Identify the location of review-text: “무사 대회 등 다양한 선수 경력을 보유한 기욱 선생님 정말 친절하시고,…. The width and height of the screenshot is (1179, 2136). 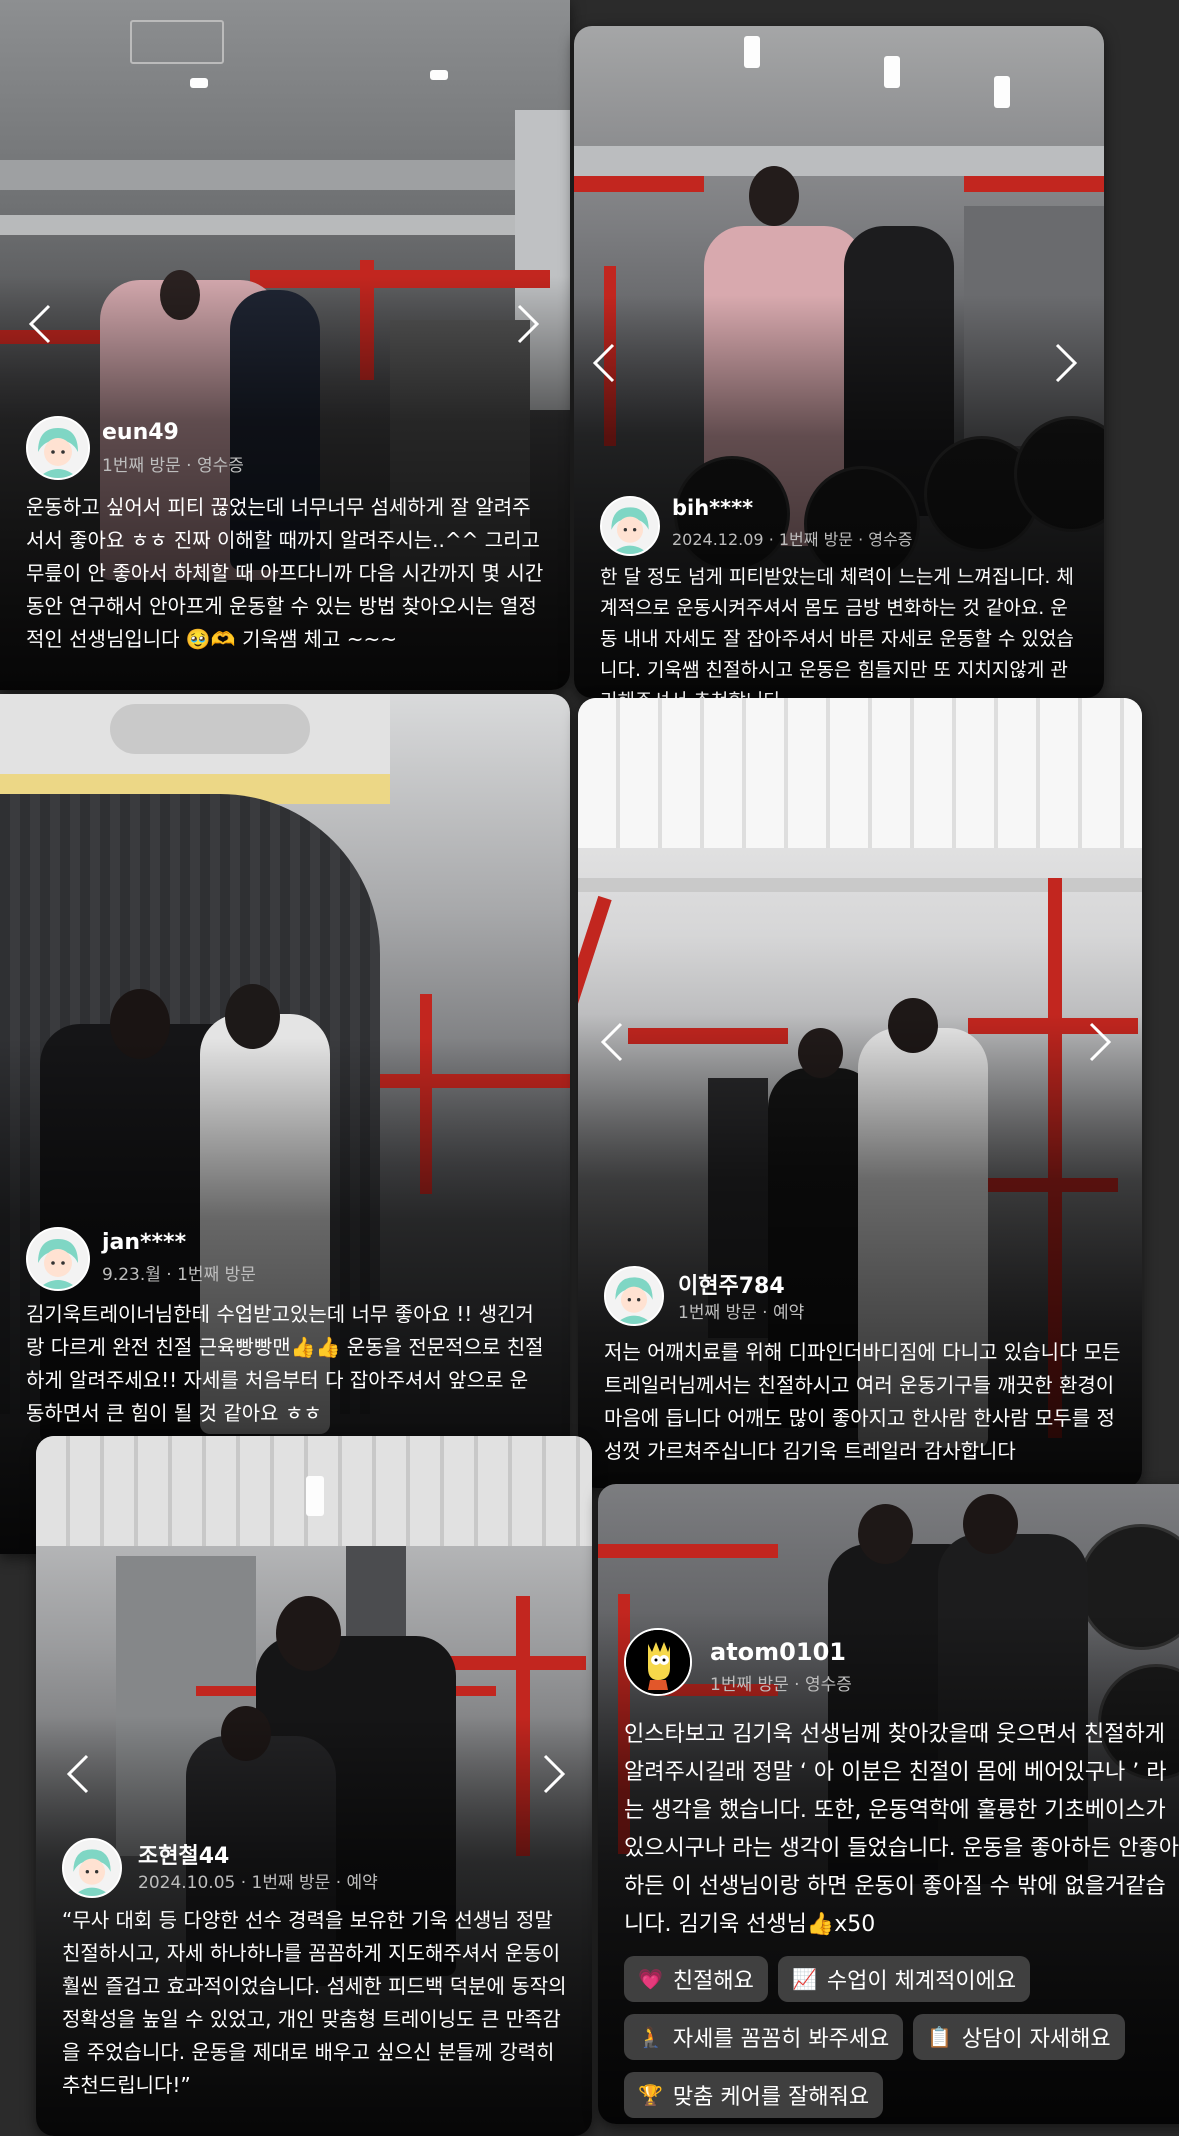
(314, 2002).